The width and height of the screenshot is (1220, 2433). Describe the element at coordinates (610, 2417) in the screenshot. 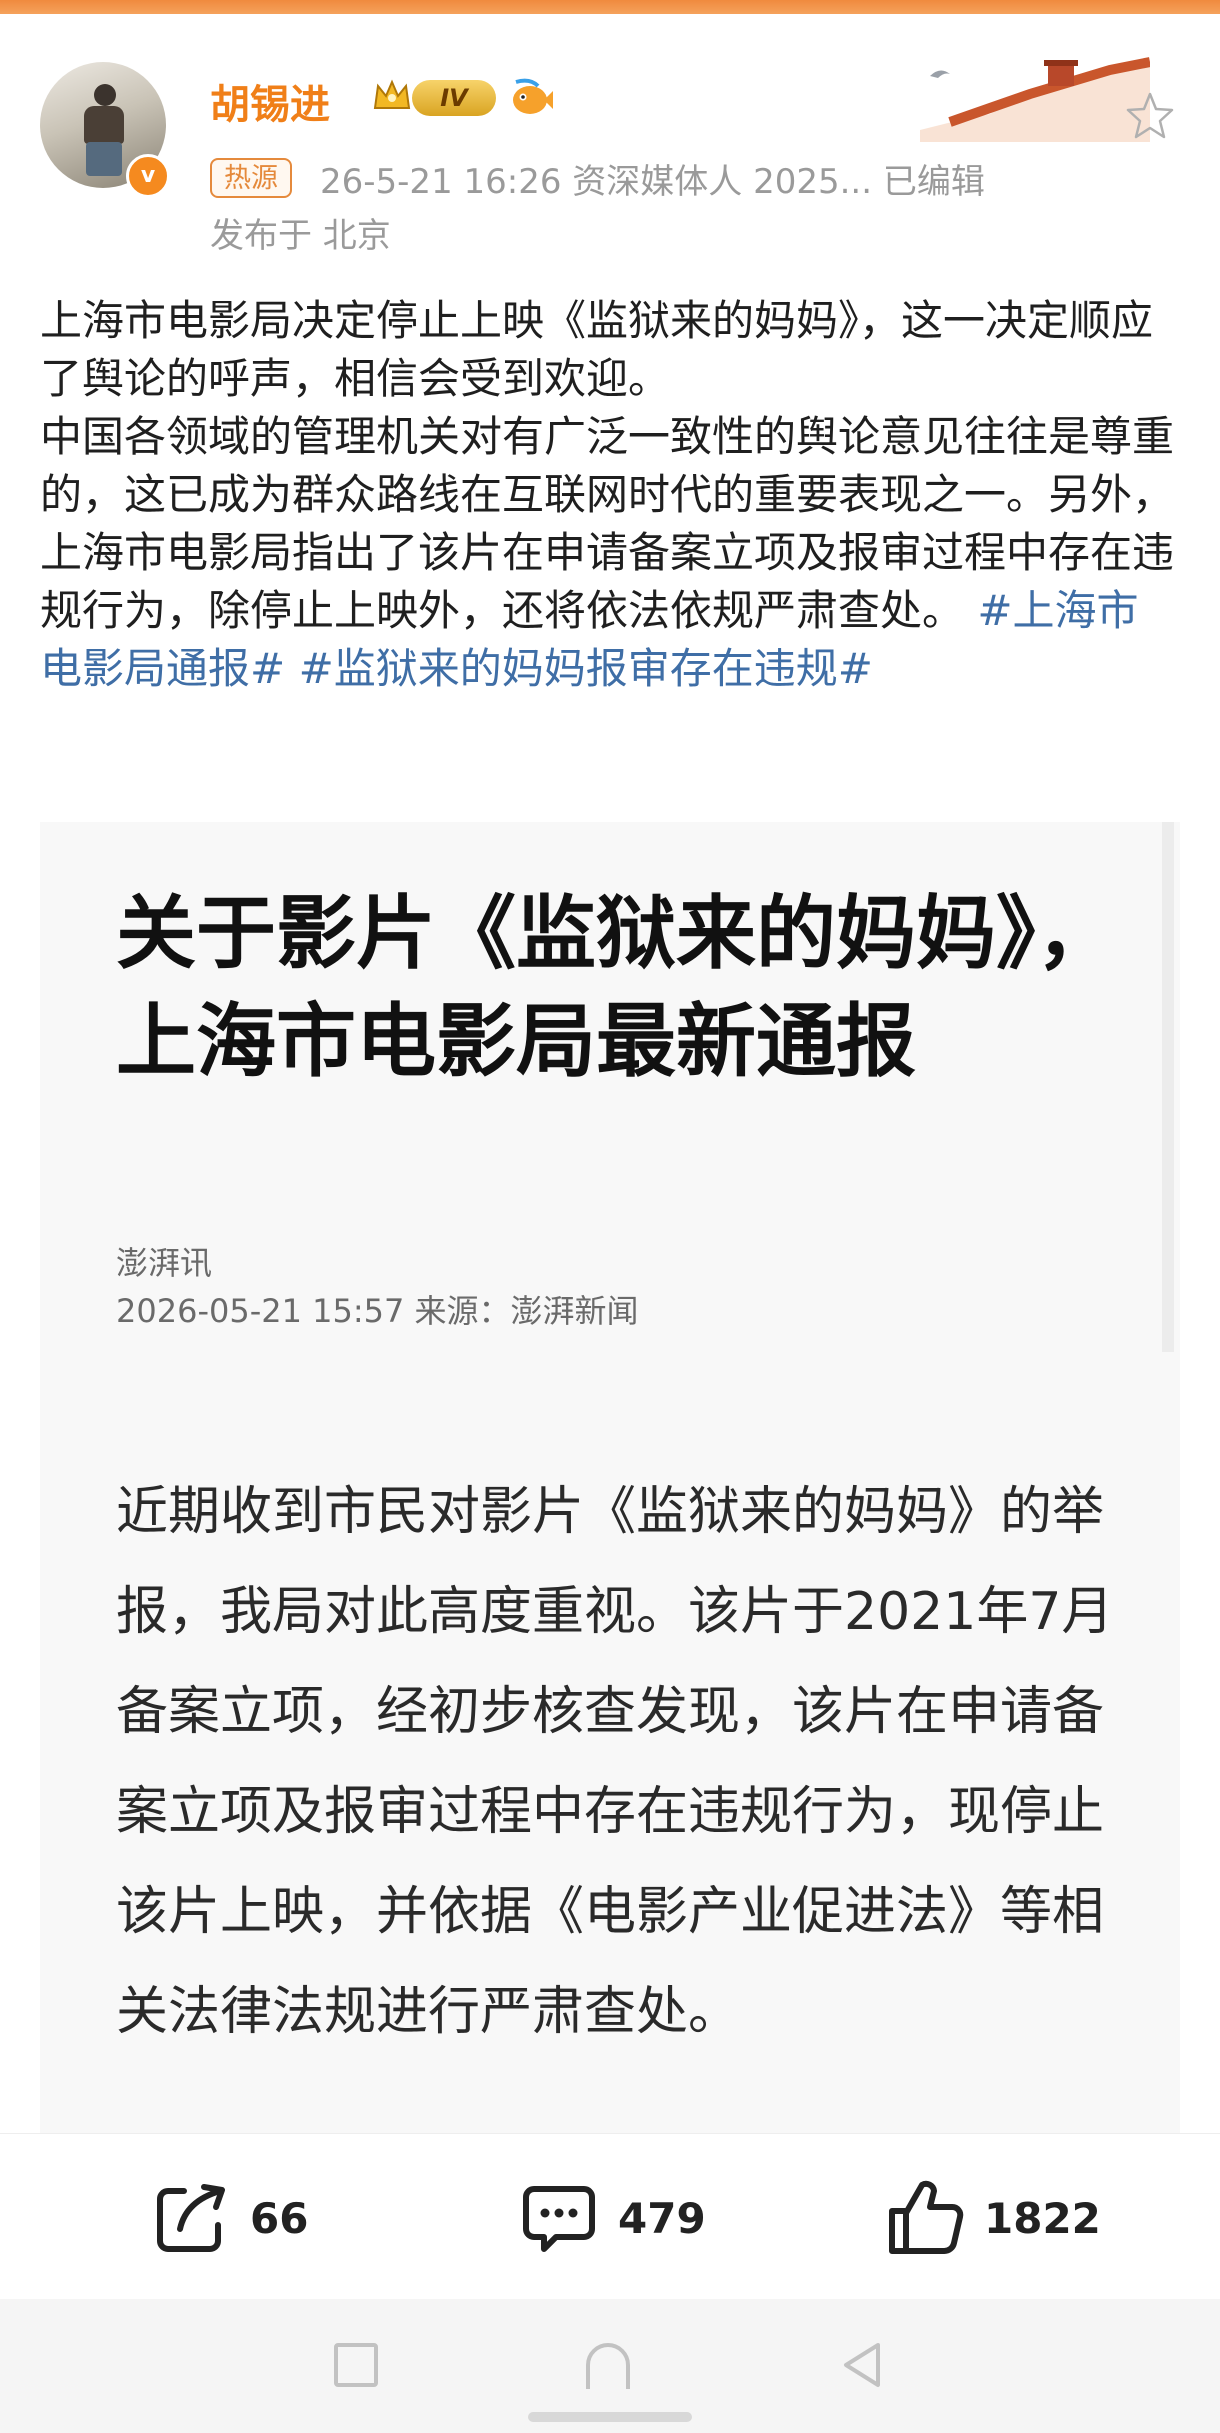

I see `home-indicator` at that location.